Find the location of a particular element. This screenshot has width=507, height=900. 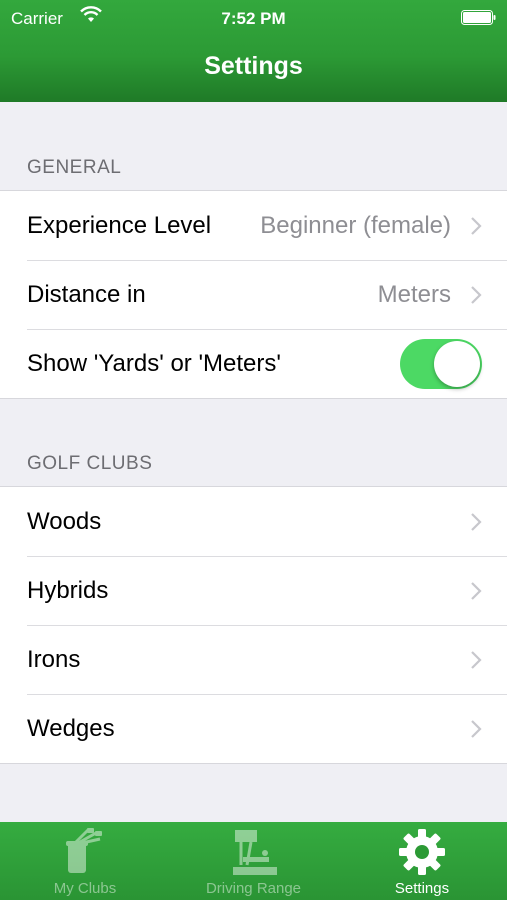

club-row-irons: Irons is located at coordinates (253, 659).